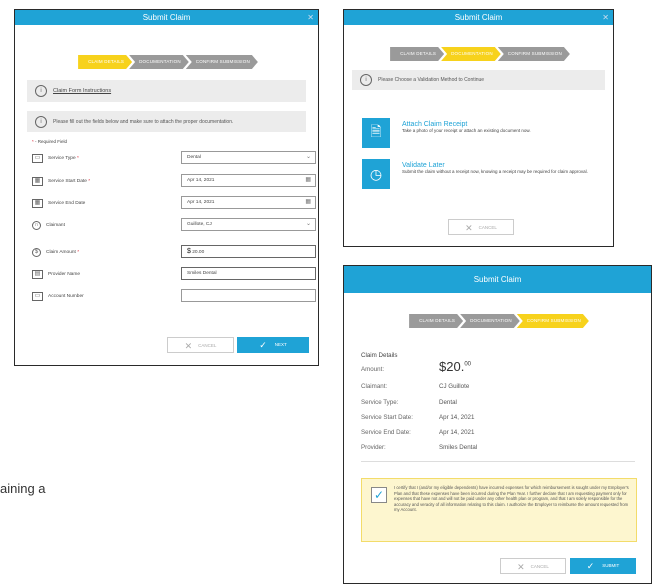  Describe the element at coordinates (166, 91) in the screenshot. I see `instructions-bar: i Claim Form Instructions` at that location.